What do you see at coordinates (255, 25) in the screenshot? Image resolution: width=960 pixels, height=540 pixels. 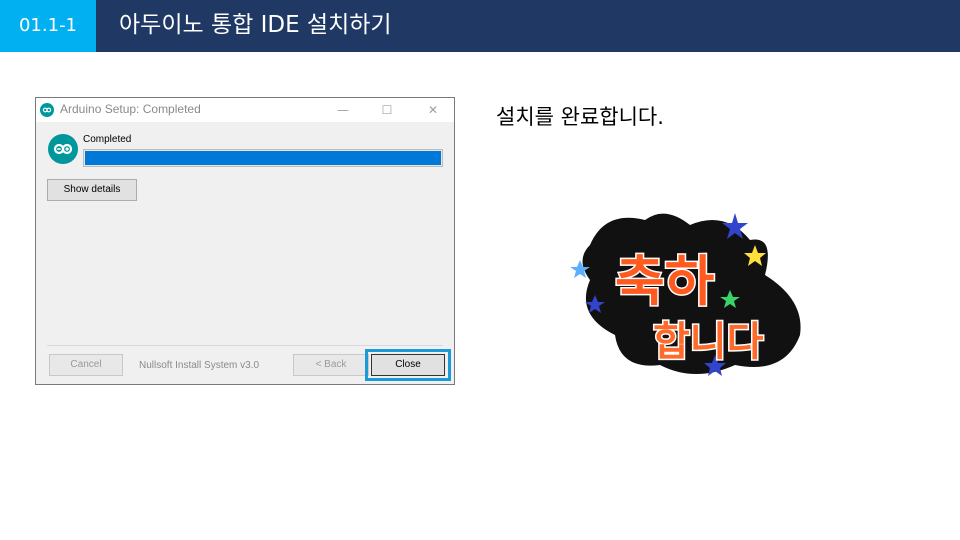 I see `slide-title: 아두이노 통합 IDE 설치하기` at bounding box center [255, 25].